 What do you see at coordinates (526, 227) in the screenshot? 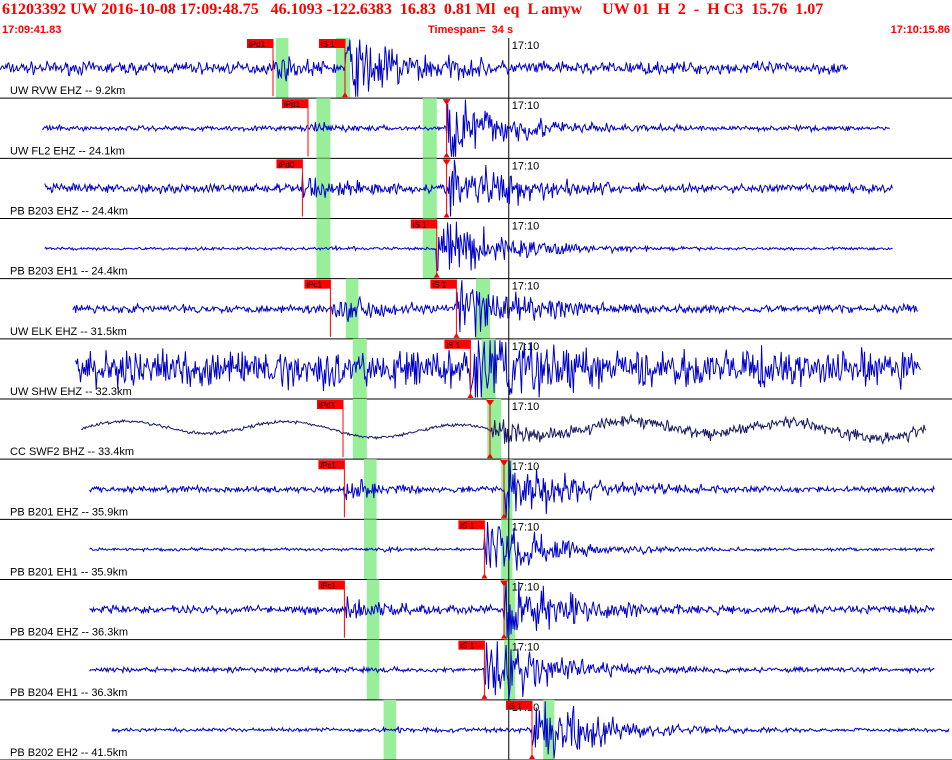
I see `minute-label-3: 17:10` at bounding box center [526, 227].